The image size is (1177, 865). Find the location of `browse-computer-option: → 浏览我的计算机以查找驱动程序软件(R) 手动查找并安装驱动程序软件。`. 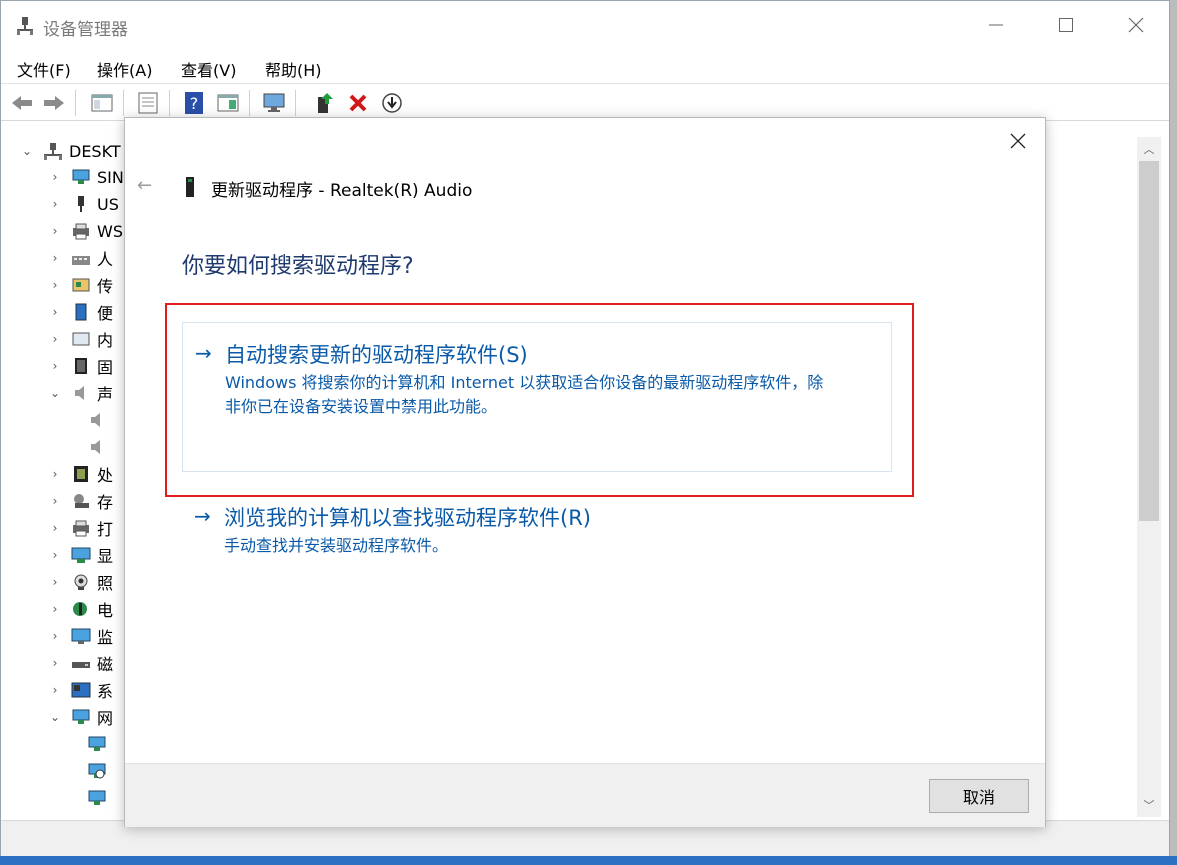

browse-computer-option: → 浏览我的计算机以查找驱动程序软件(R) 手动查找并安装驱动程序软件。 is located at coordinates (537, 530).